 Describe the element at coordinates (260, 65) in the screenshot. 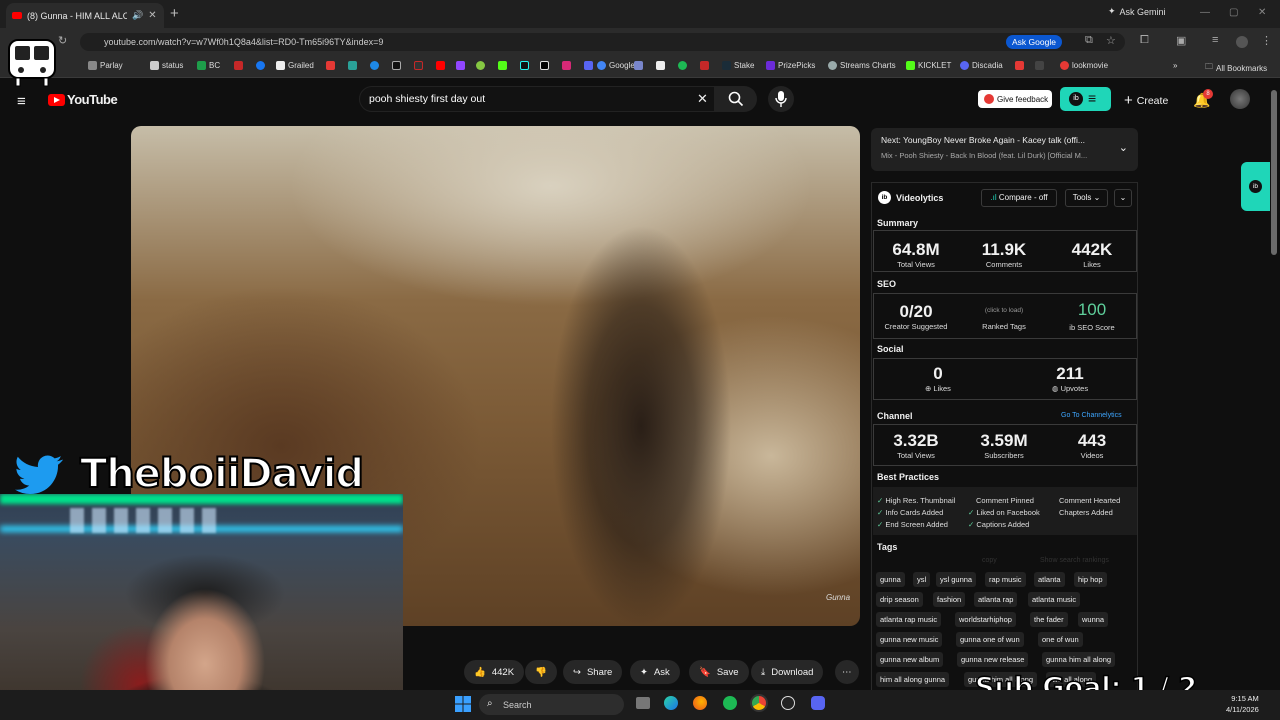

I see `bookmark-facebook` at that location.